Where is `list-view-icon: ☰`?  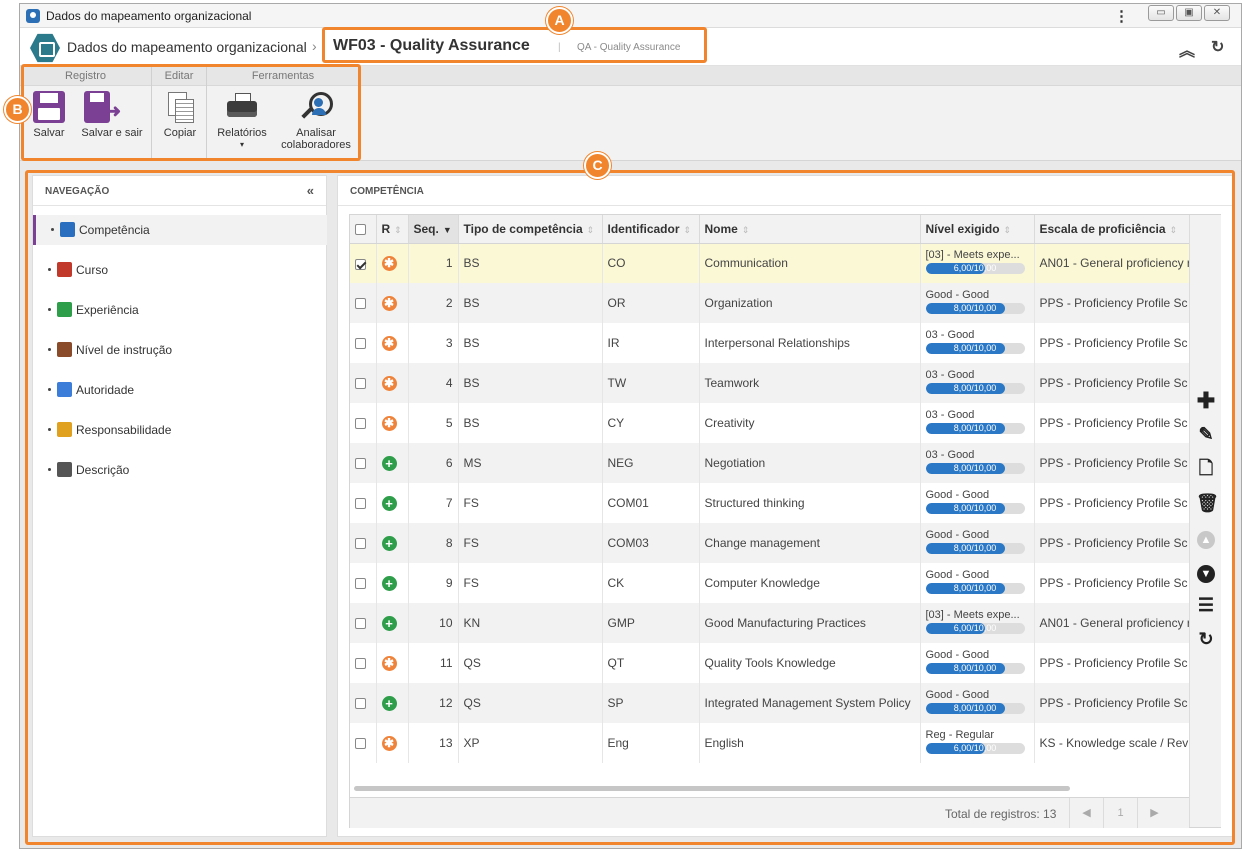 list-view-icon: ☰ is located at coordinates (1206, 605).